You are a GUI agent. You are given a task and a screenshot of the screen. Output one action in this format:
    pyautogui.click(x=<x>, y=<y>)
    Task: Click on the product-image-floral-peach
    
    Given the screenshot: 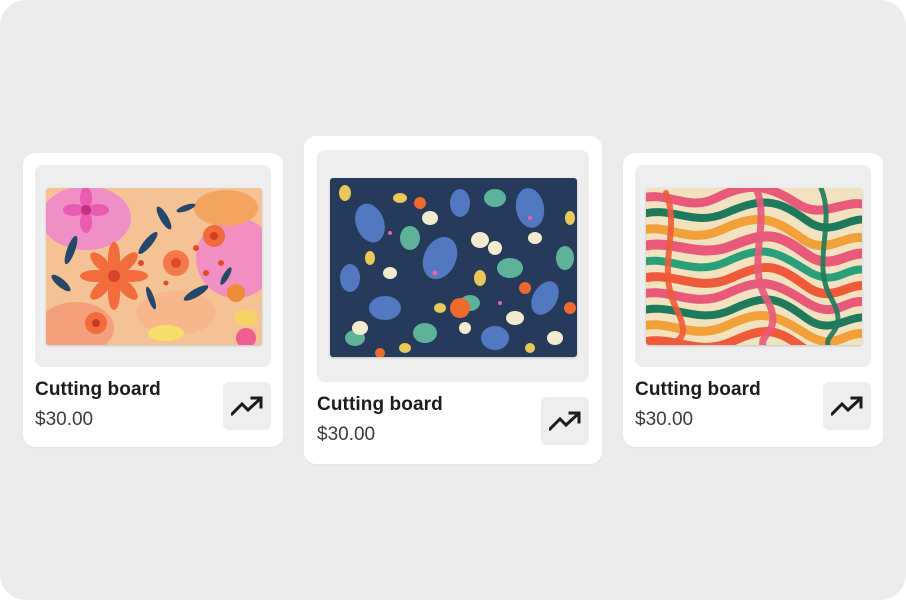 What is the action you would take?
    pyautogui.click(x=154, y=266)
    